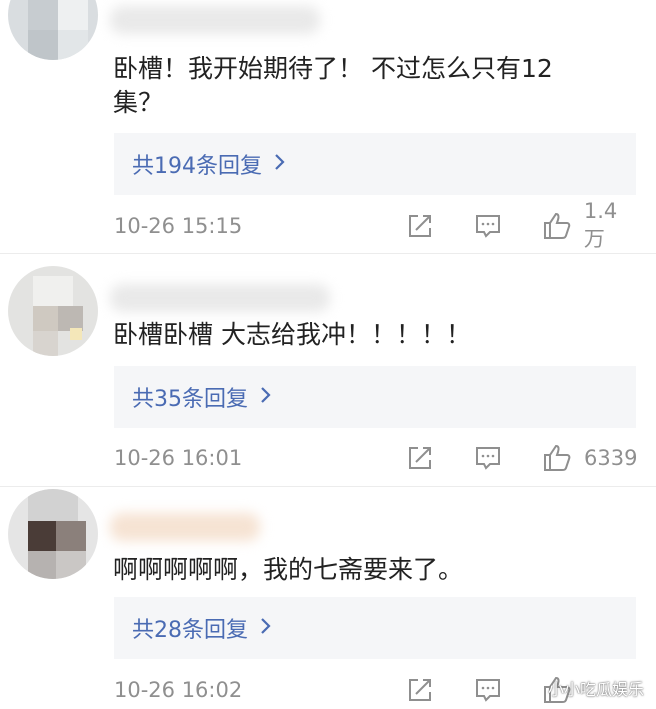  I want to click on view-replies-button: 共28条回复, so click(375, 628).